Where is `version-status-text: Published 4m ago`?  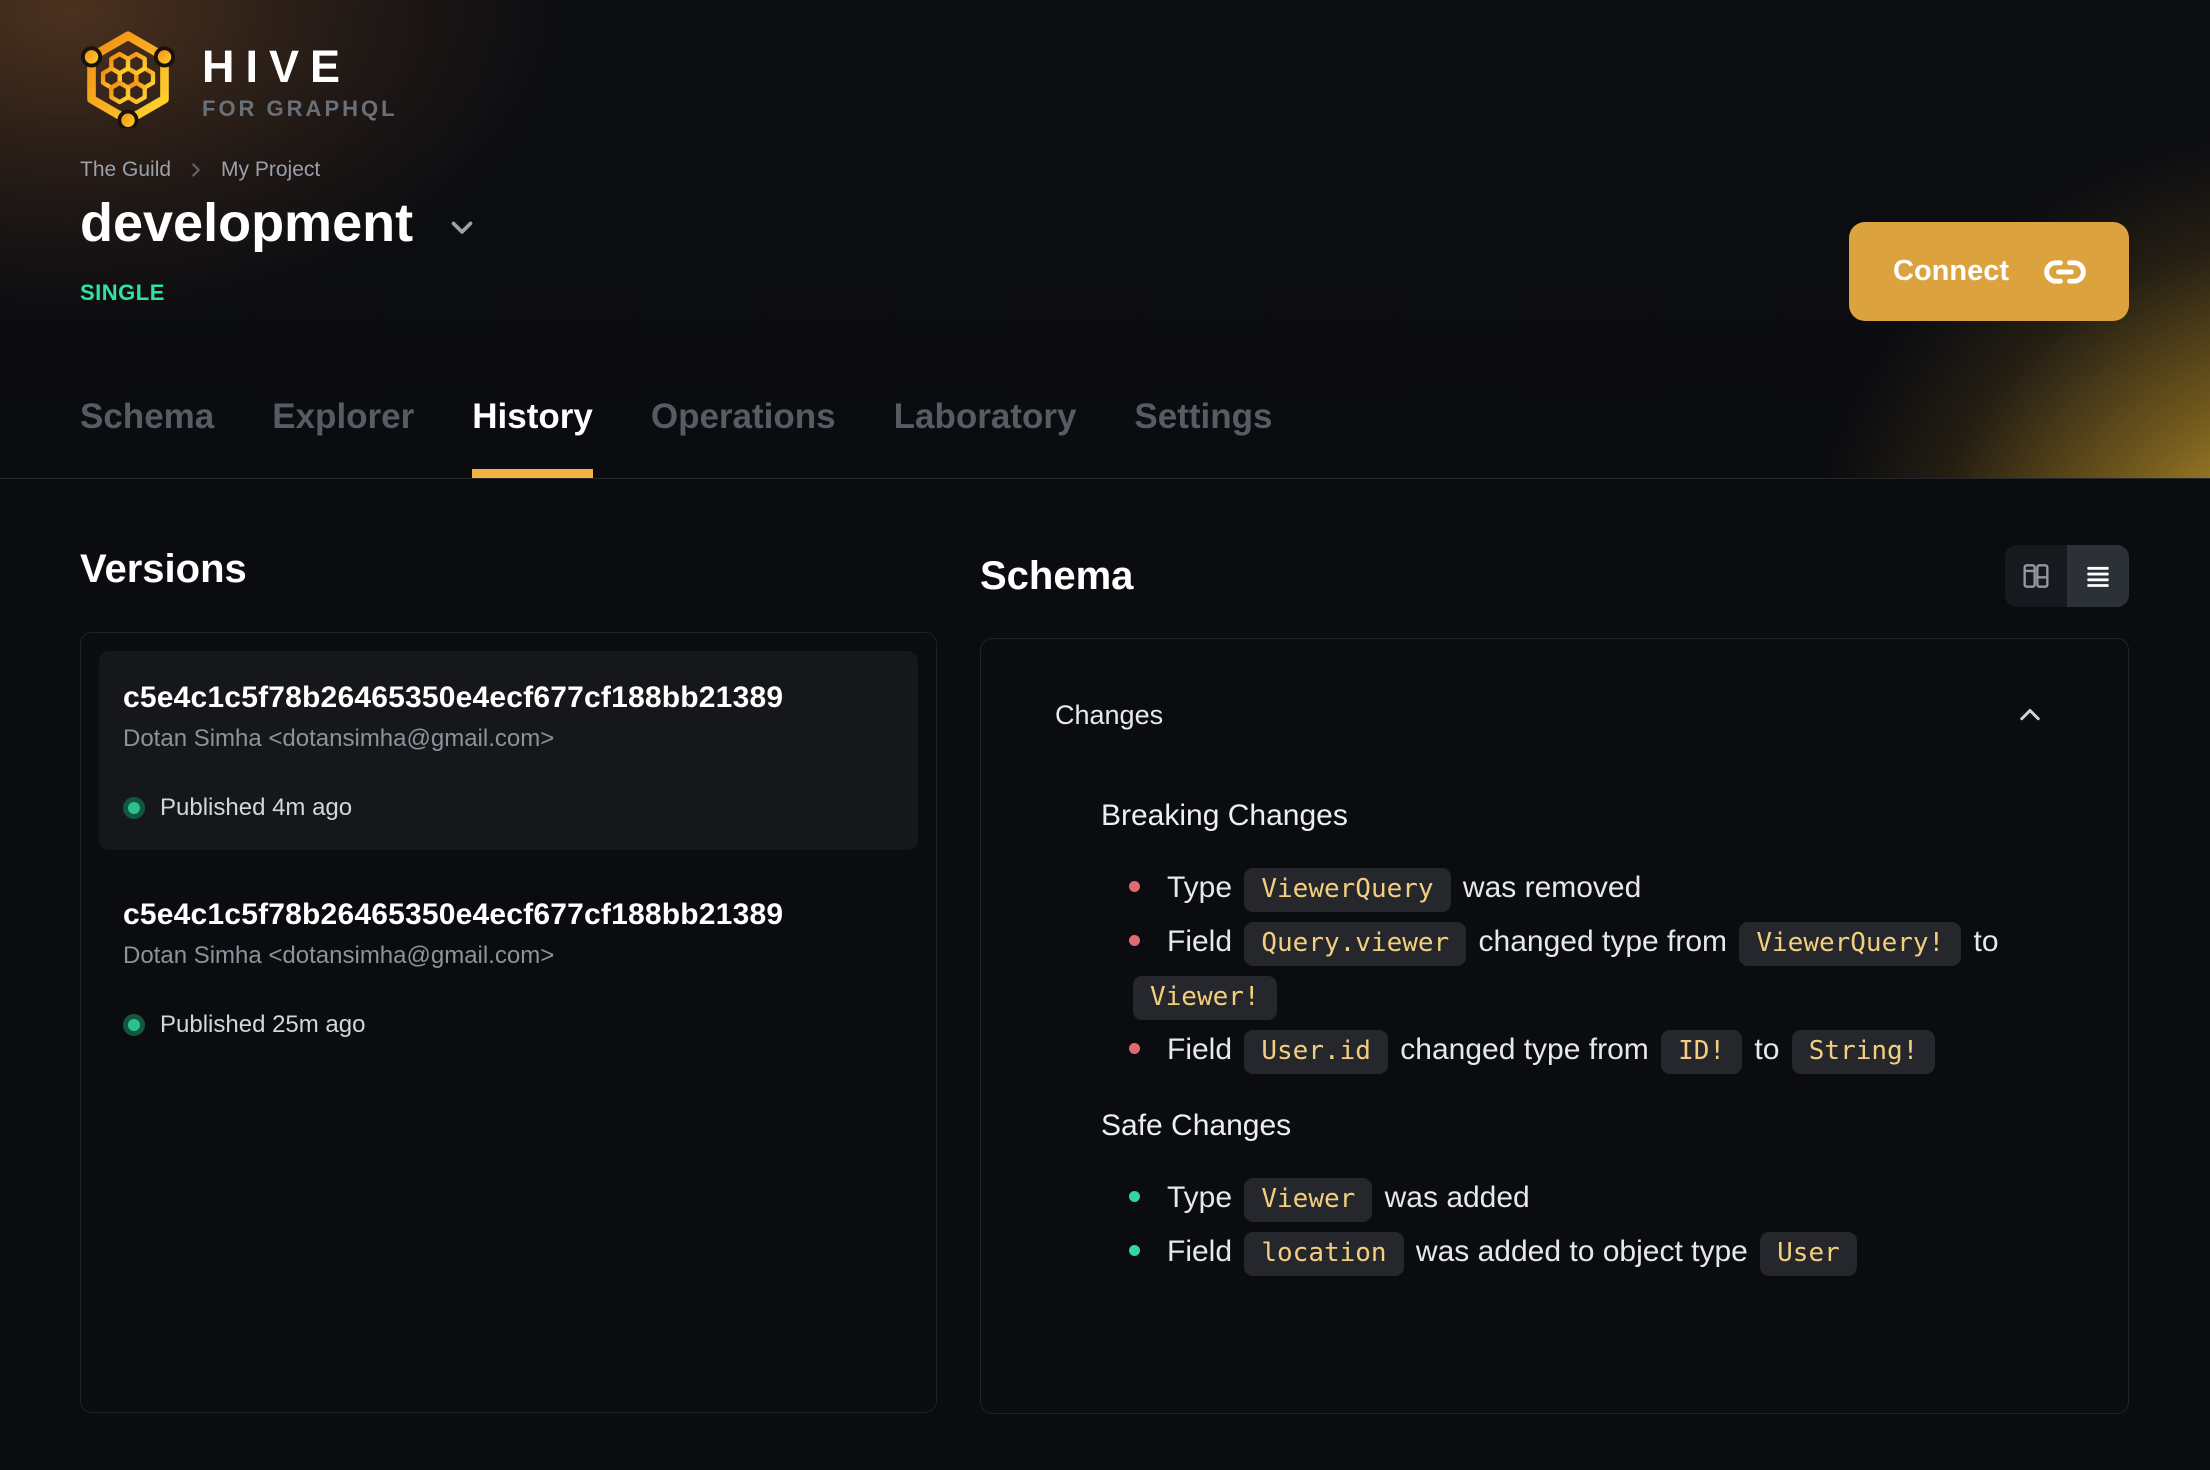
version-status-text: Published 4m ago is located at coordinates (256, 807).